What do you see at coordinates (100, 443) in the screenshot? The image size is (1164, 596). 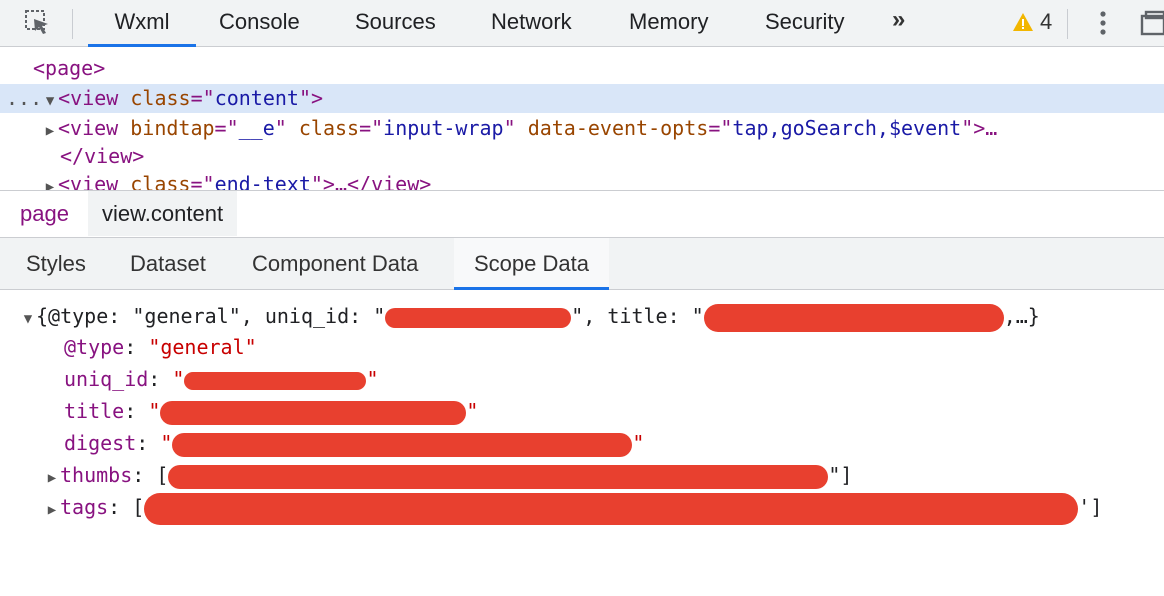 I see `row-key: digest` at bounding box center [100, 443].